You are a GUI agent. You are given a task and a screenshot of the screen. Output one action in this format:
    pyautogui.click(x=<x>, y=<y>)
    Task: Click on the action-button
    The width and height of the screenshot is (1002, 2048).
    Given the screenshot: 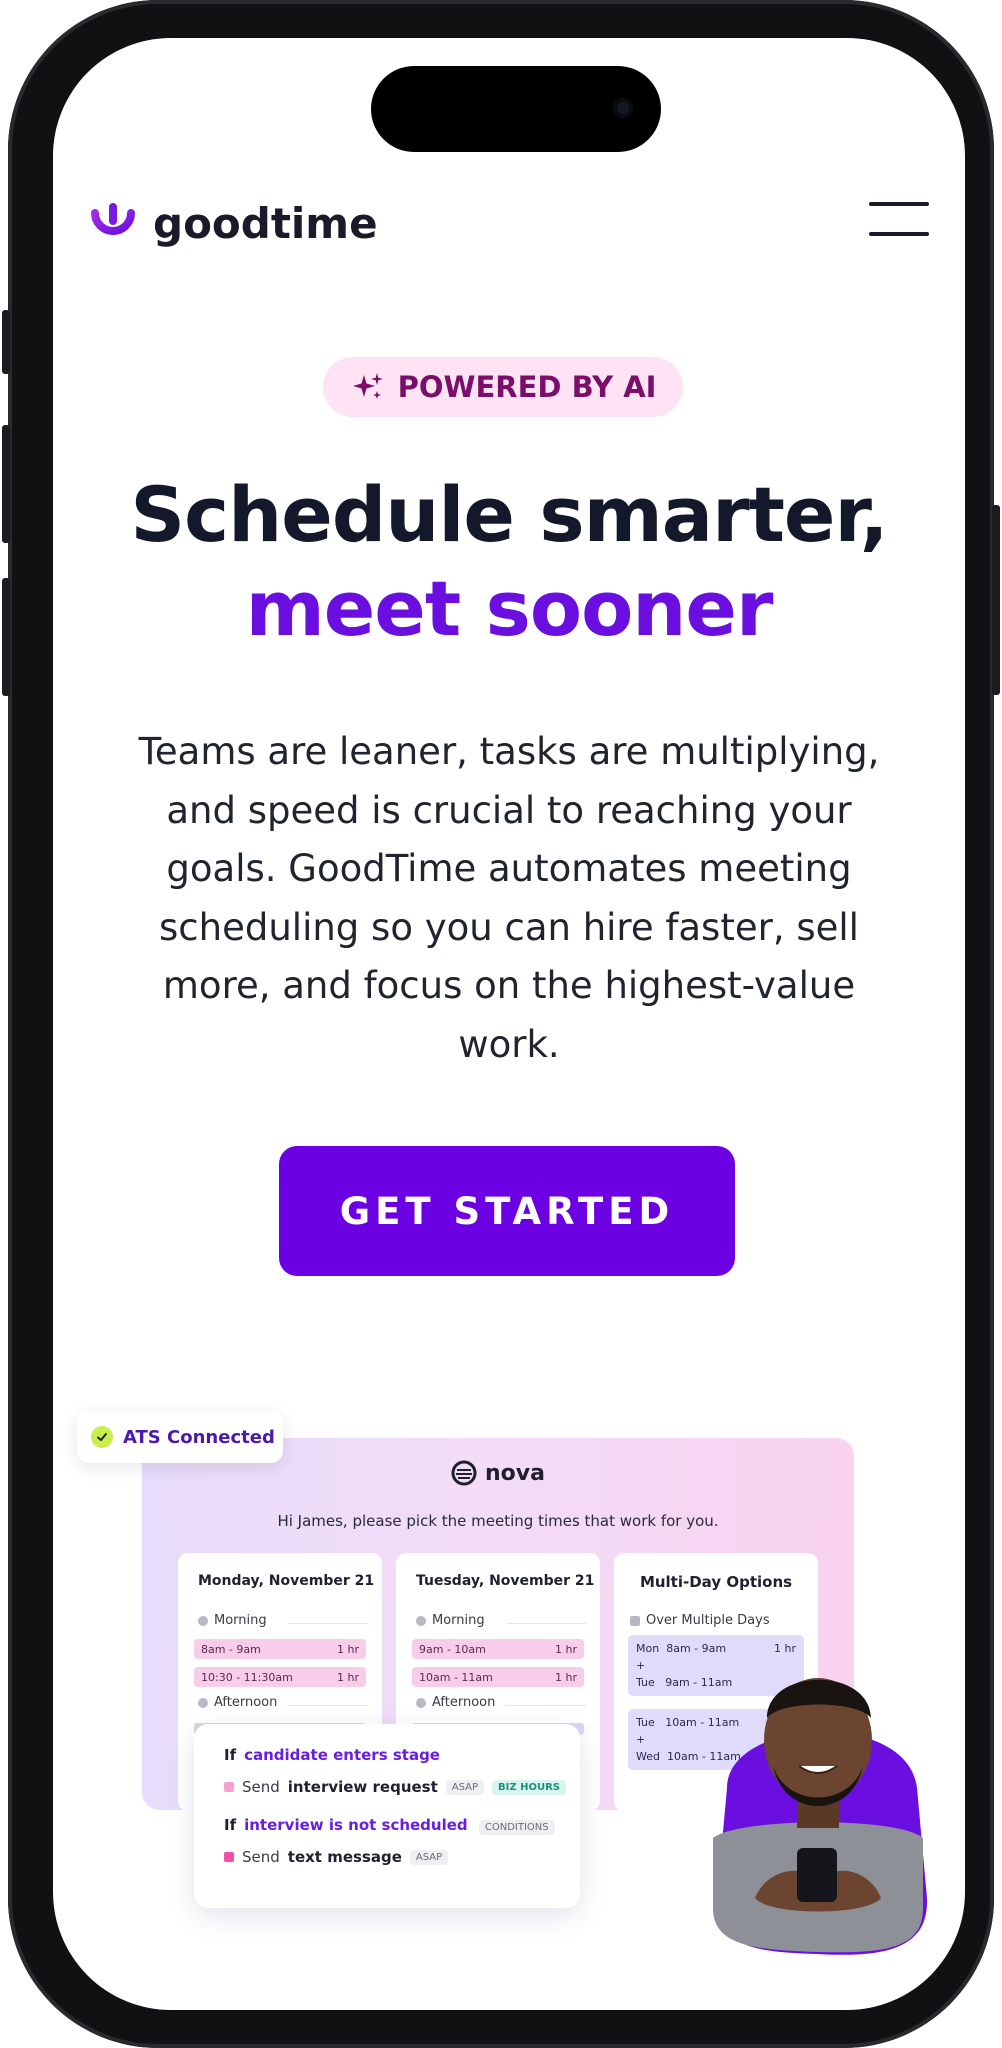 What is the action you would take?
    pyautogui.click(x=6, y=342)
    